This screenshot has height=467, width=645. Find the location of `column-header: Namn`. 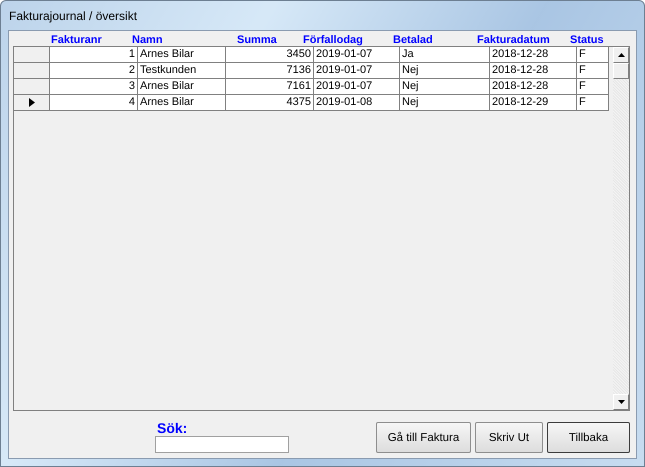

column-header: Namn is located at coordinates (148, 40).